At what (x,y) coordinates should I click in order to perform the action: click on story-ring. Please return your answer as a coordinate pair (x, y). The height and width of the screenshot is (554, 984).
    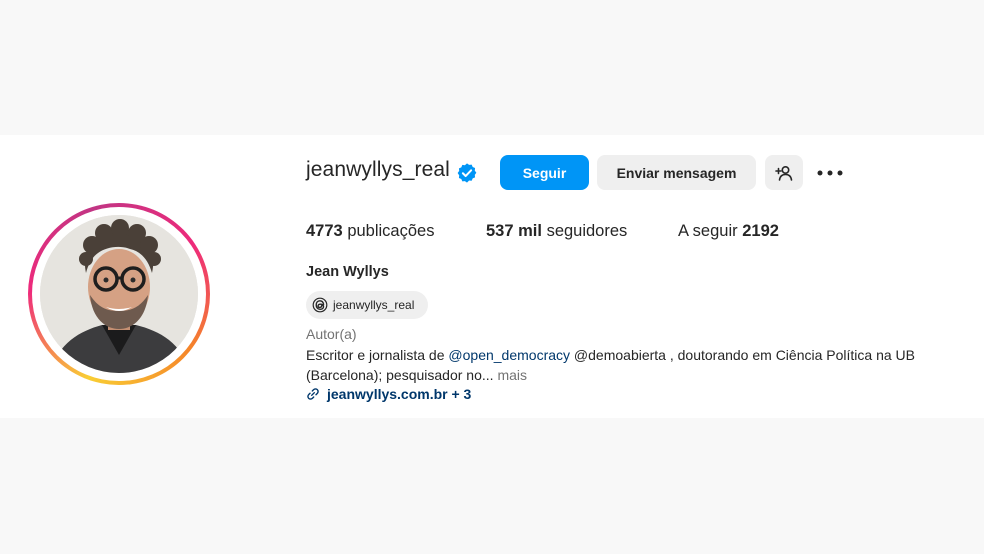
    Looking at the image, I should click on (119, 294).